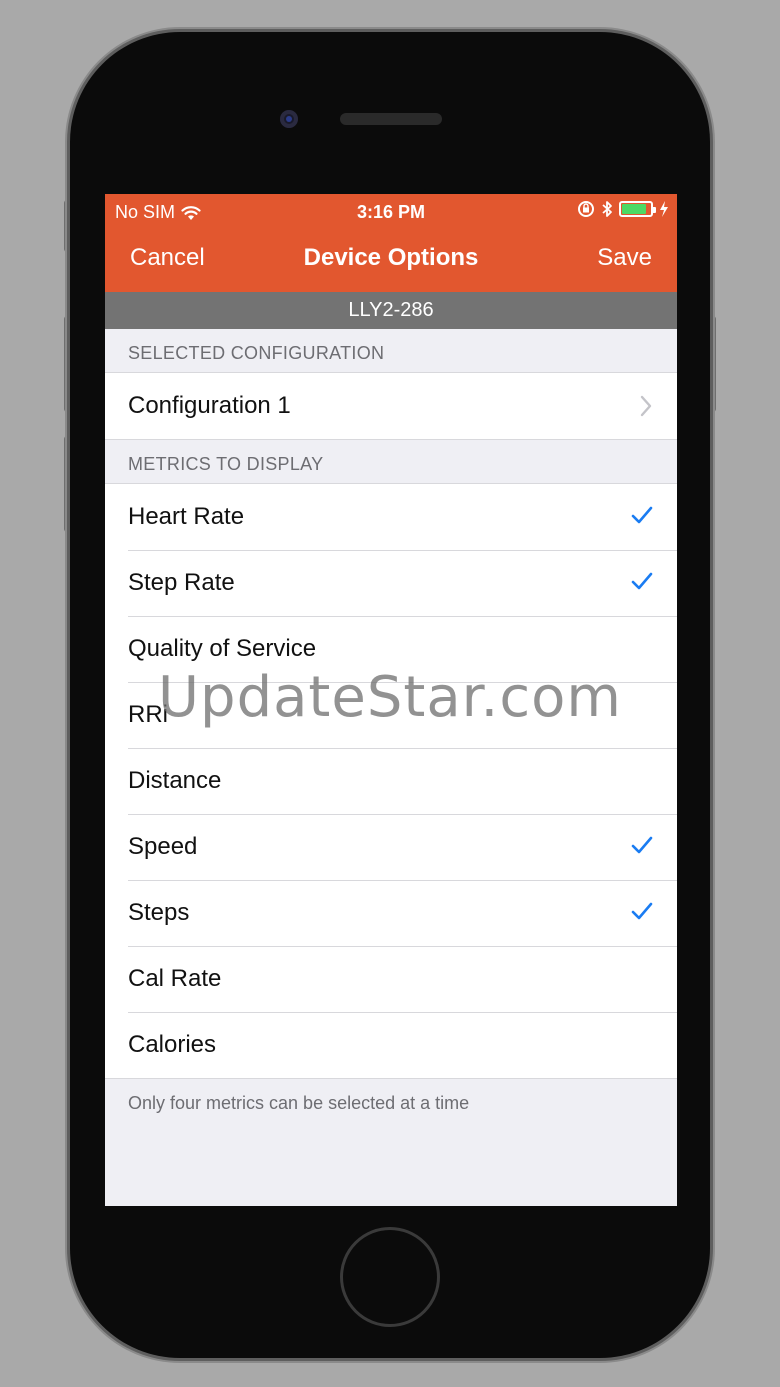 This screenshot has width=780, height=1387. What do you see at coordinates (390, 1277) in the screenshot?
I see `home-button` at bounding box center [390, 1277].